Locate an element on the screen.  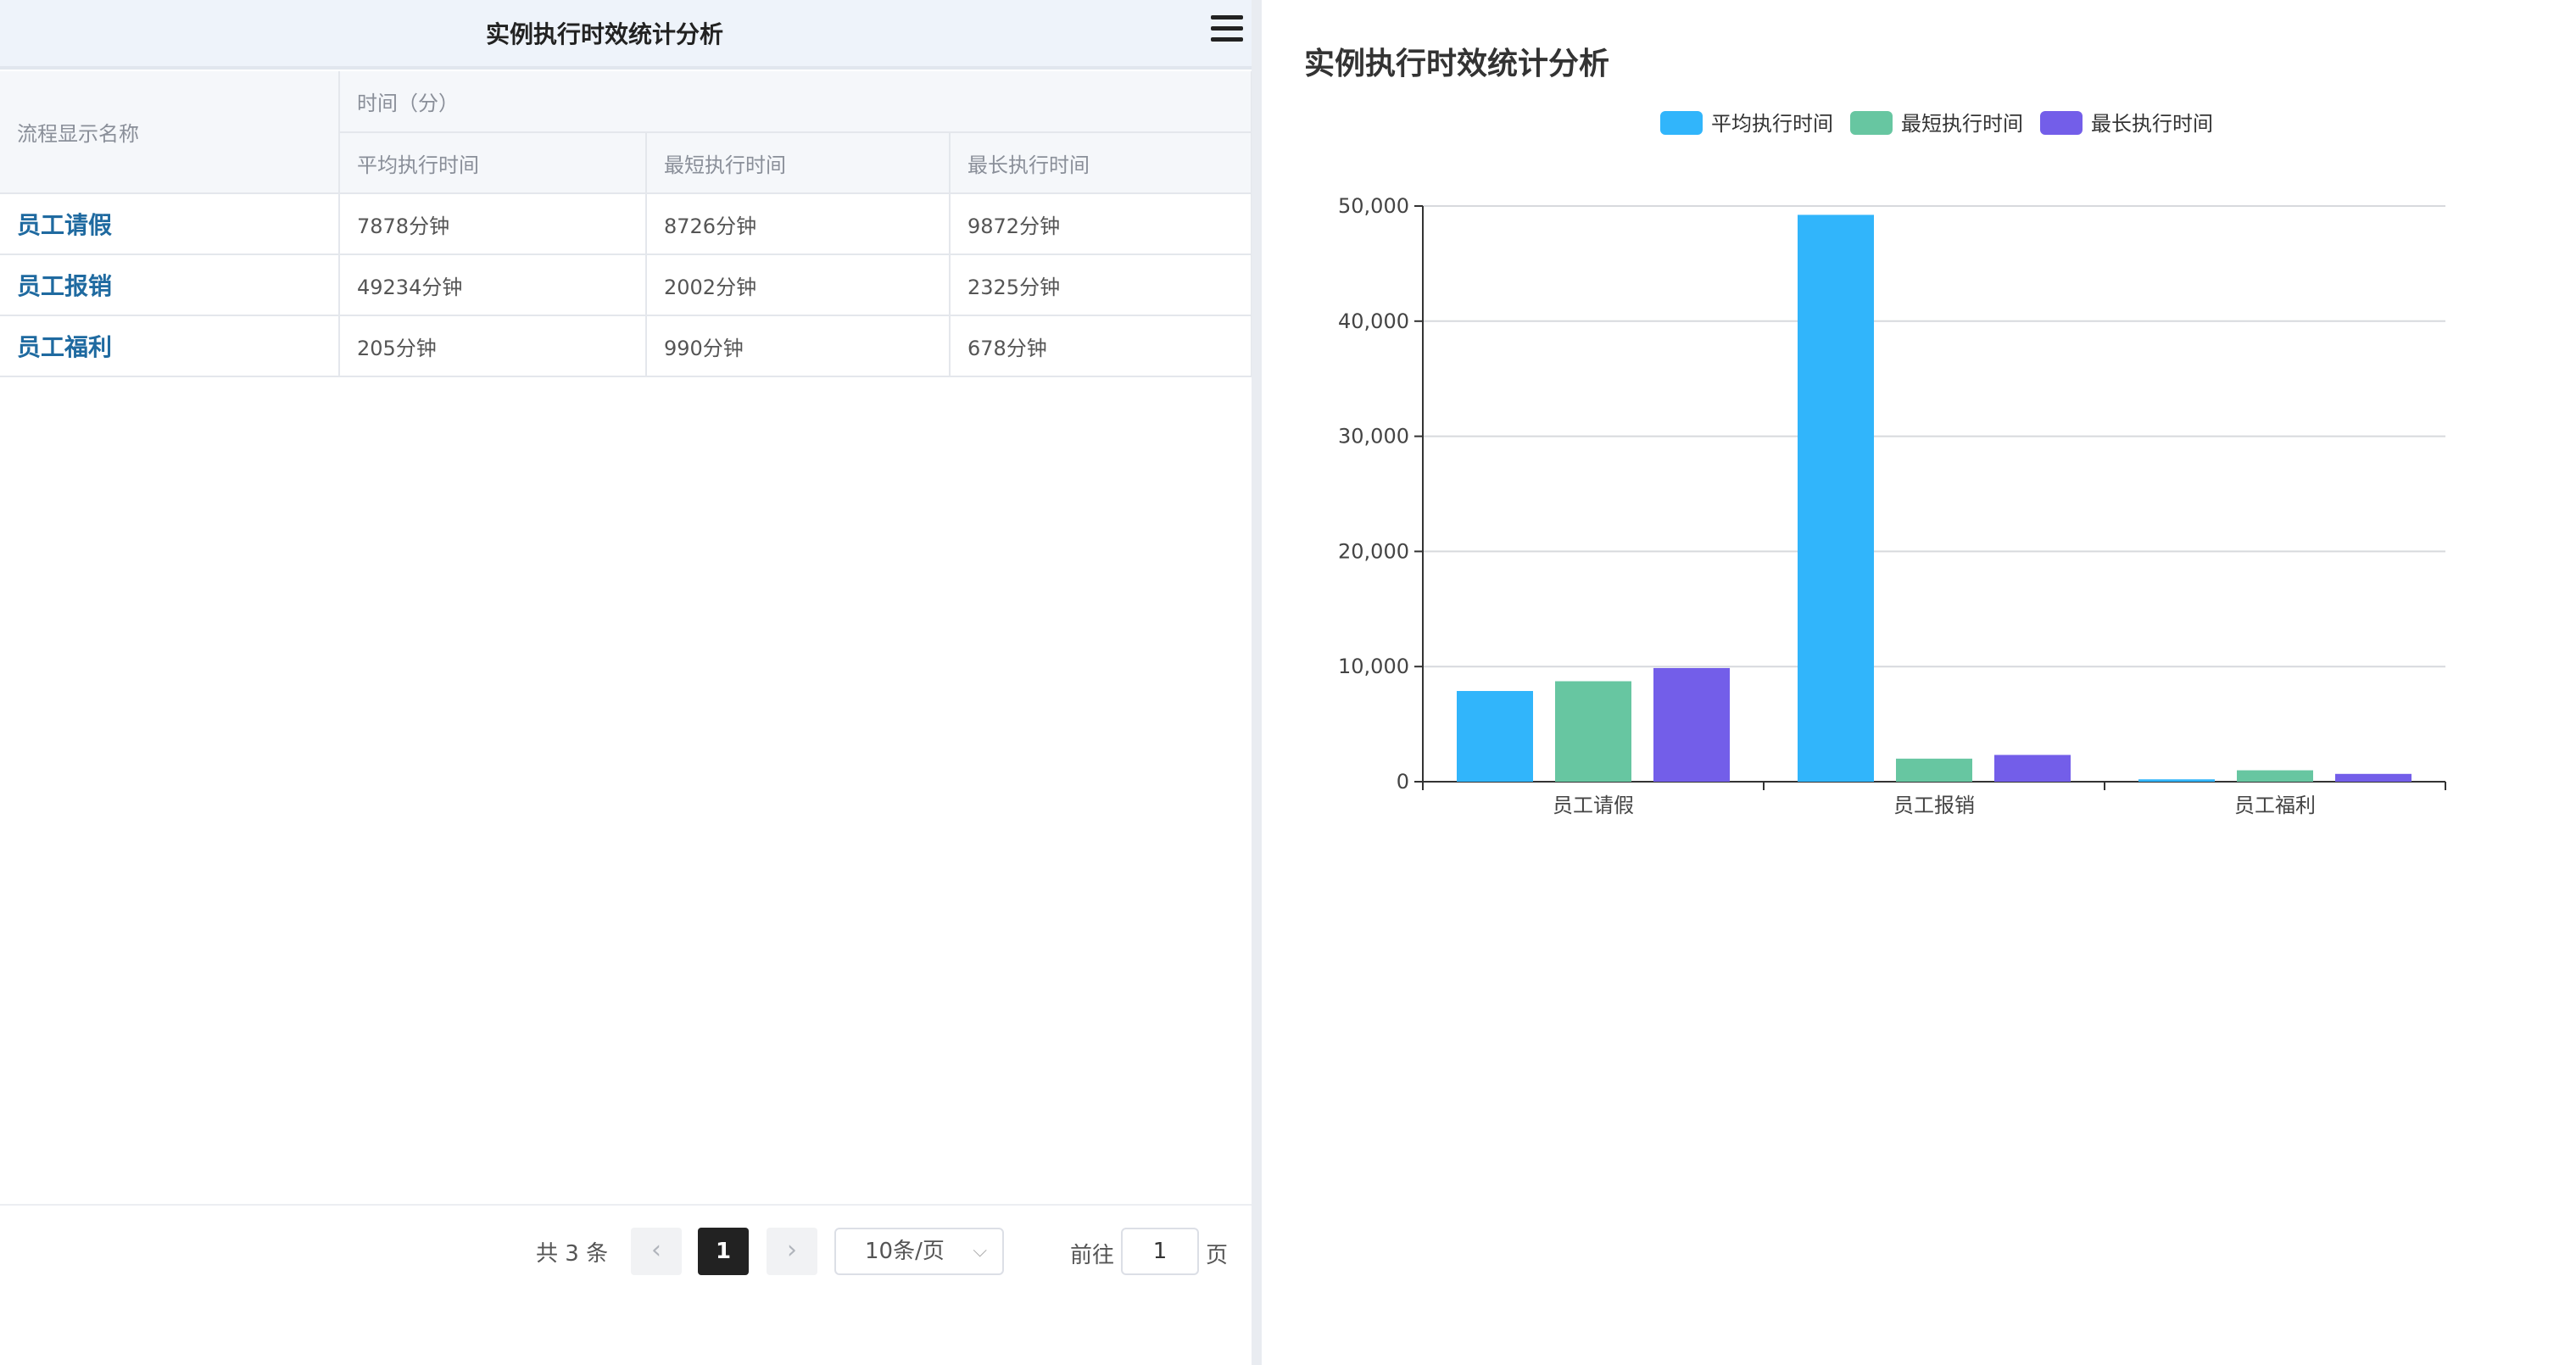
table-row: 员工福利 205分钟 990分钟 678分钟 is located at coordinates (626, 346).